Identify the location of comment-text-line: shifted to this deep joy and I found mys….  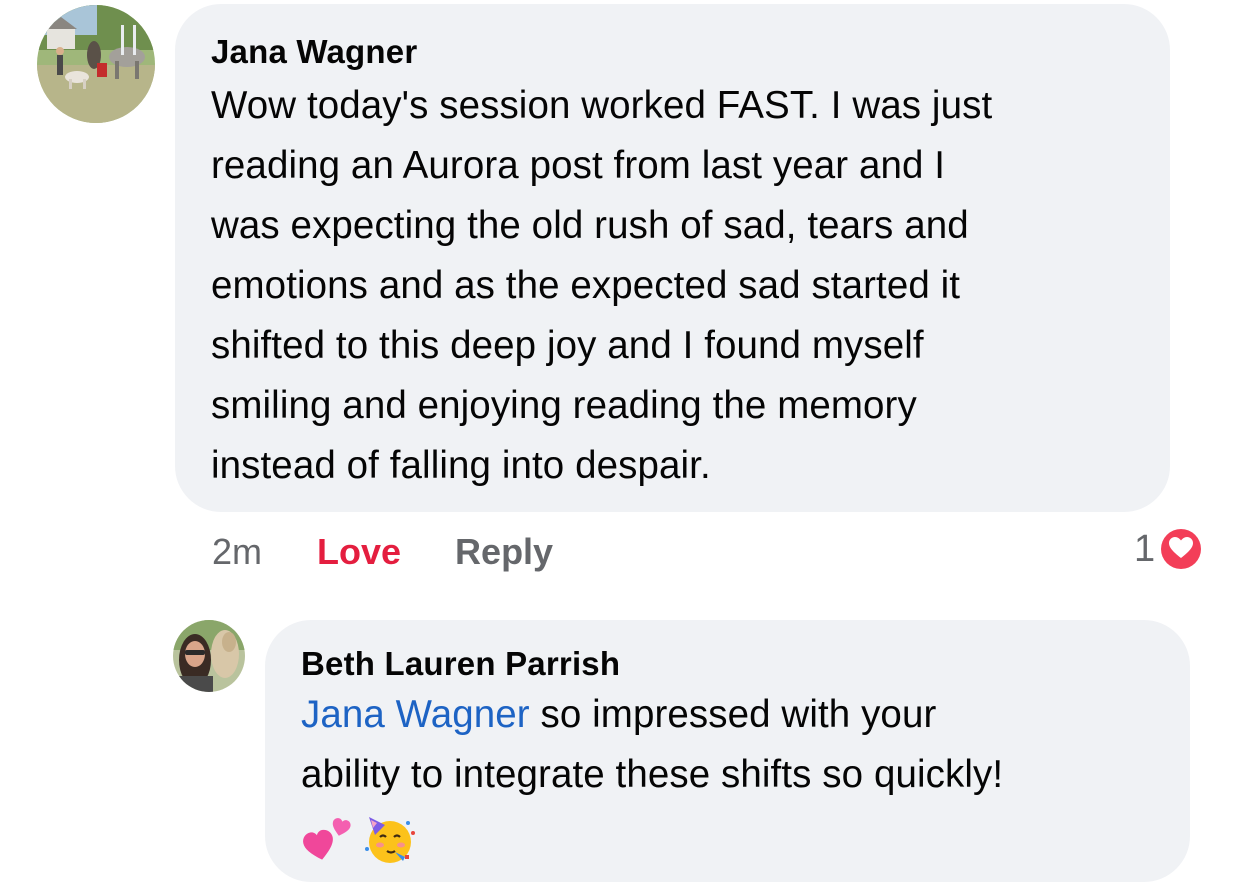
(567, 345).